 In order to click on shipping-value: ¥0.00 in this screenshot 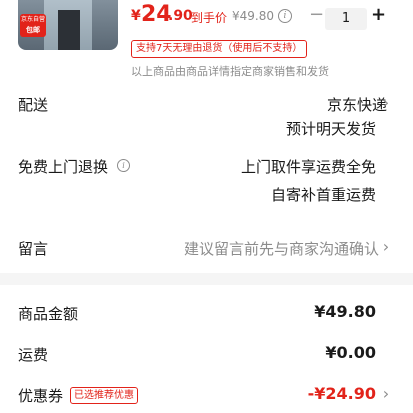, I will do `click(350, 352)`.